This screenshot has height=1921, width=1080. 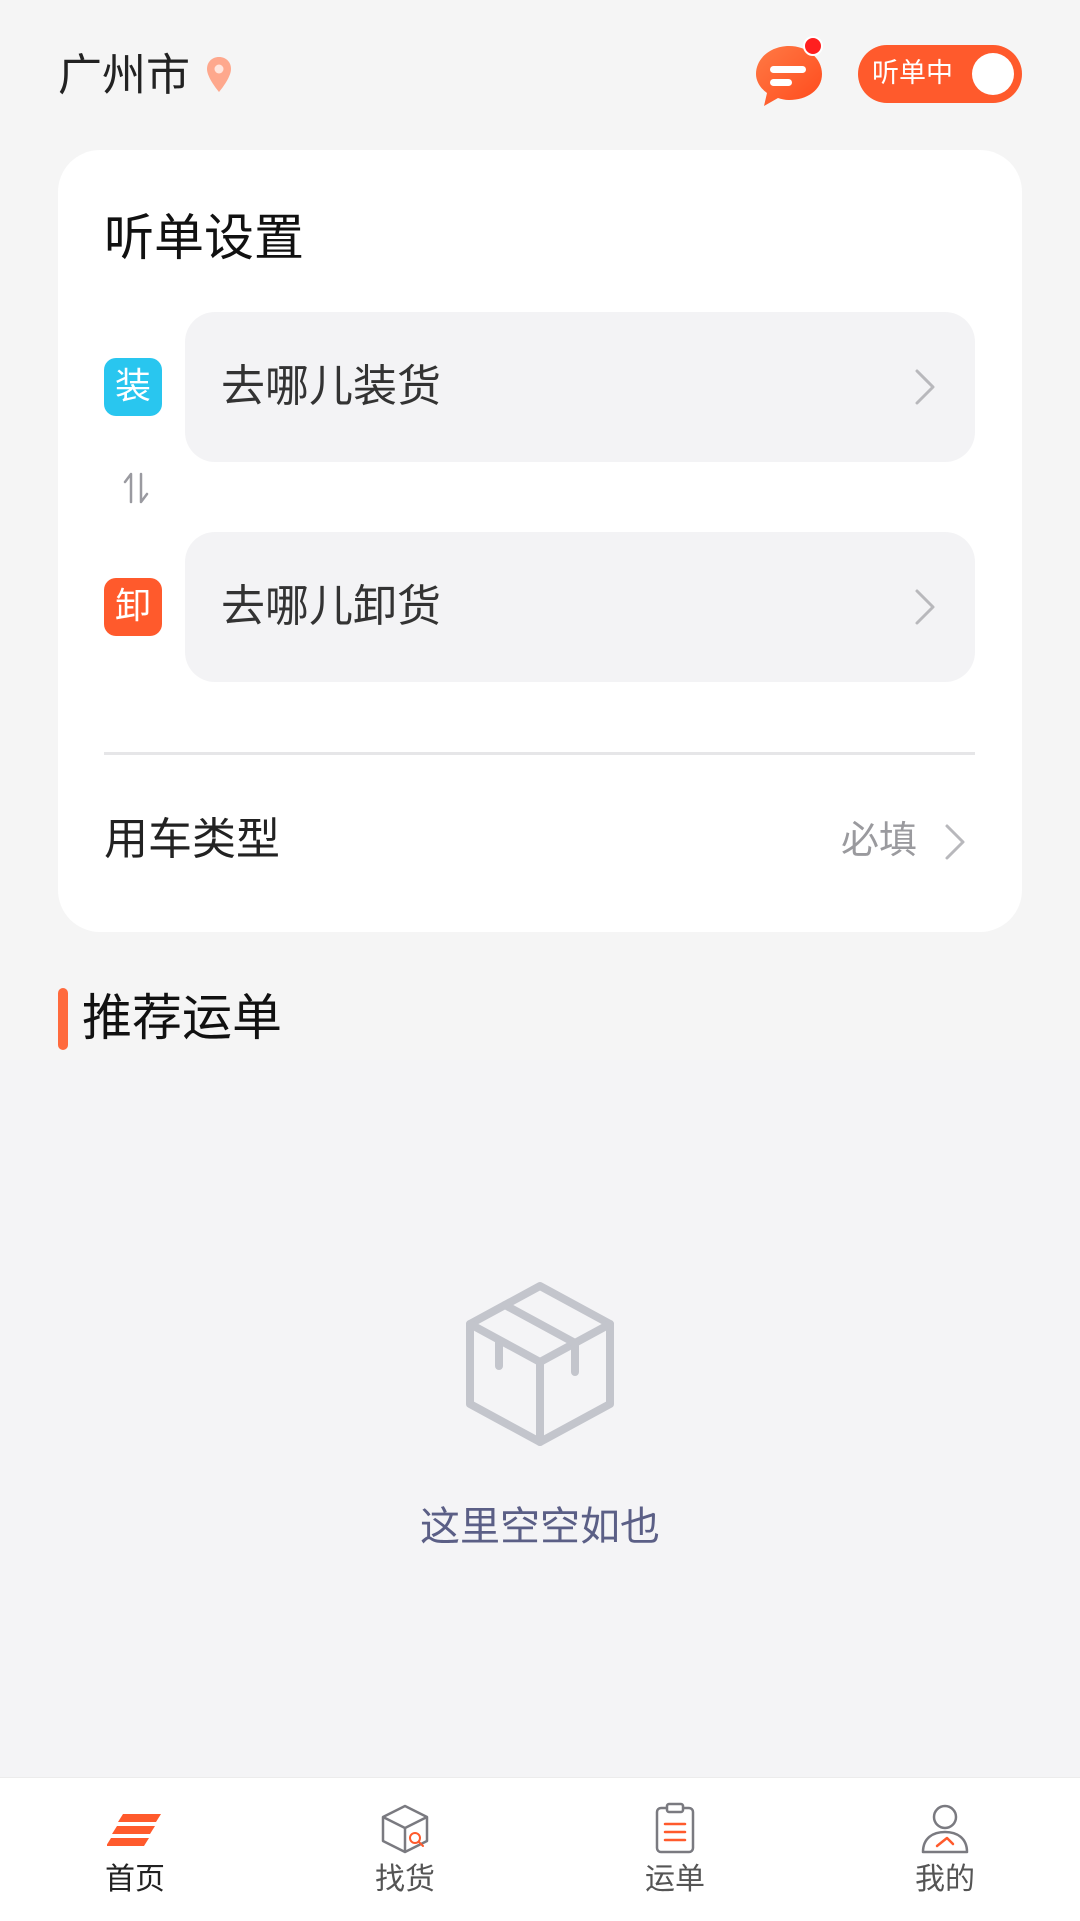 I want to click on nav-label: 首页, so click(x=135, y=1879).